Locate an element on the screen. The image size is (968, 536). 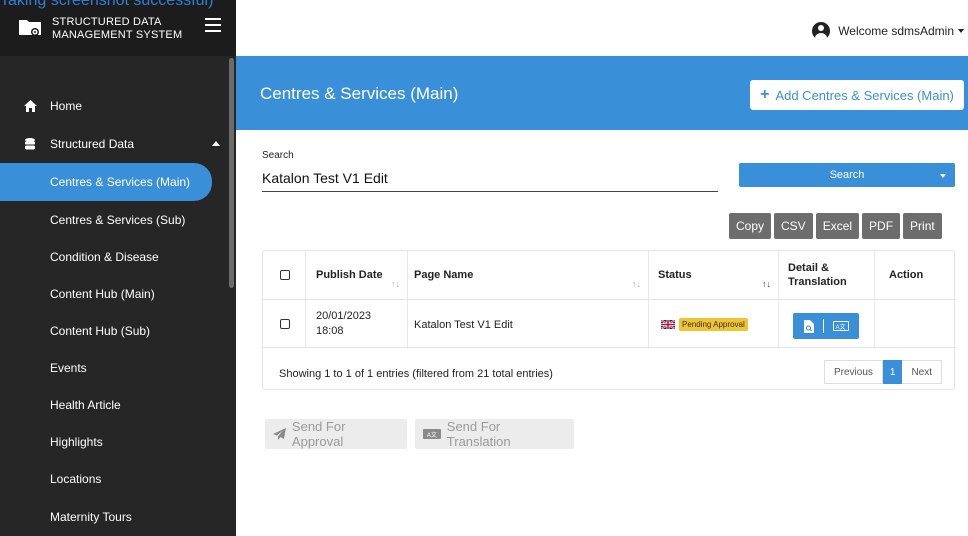
welcome-text: Welcome sdmsAdmin is located at coordinates (896, 31).